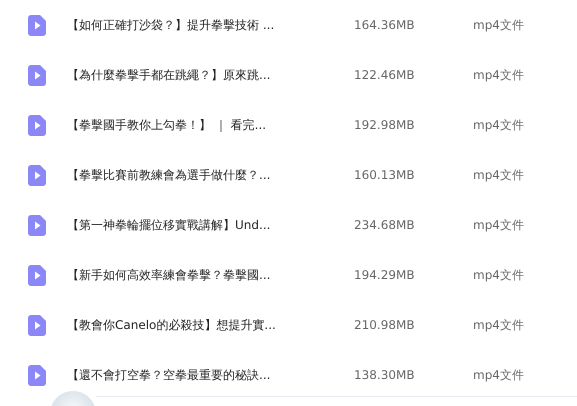 The width and height of the screenshot is (577, 406). Describe the element at coordinates (385, 275) in the screenshot. I see `file-size: 194.29MB` at that location.